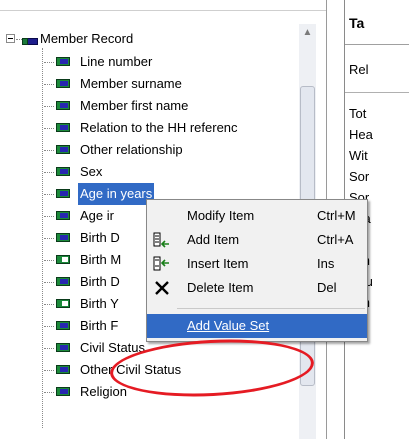 Image resolution: width=409 pixels, height=439 pixels. I want to click on value-row: Tot, so click(361, 113).